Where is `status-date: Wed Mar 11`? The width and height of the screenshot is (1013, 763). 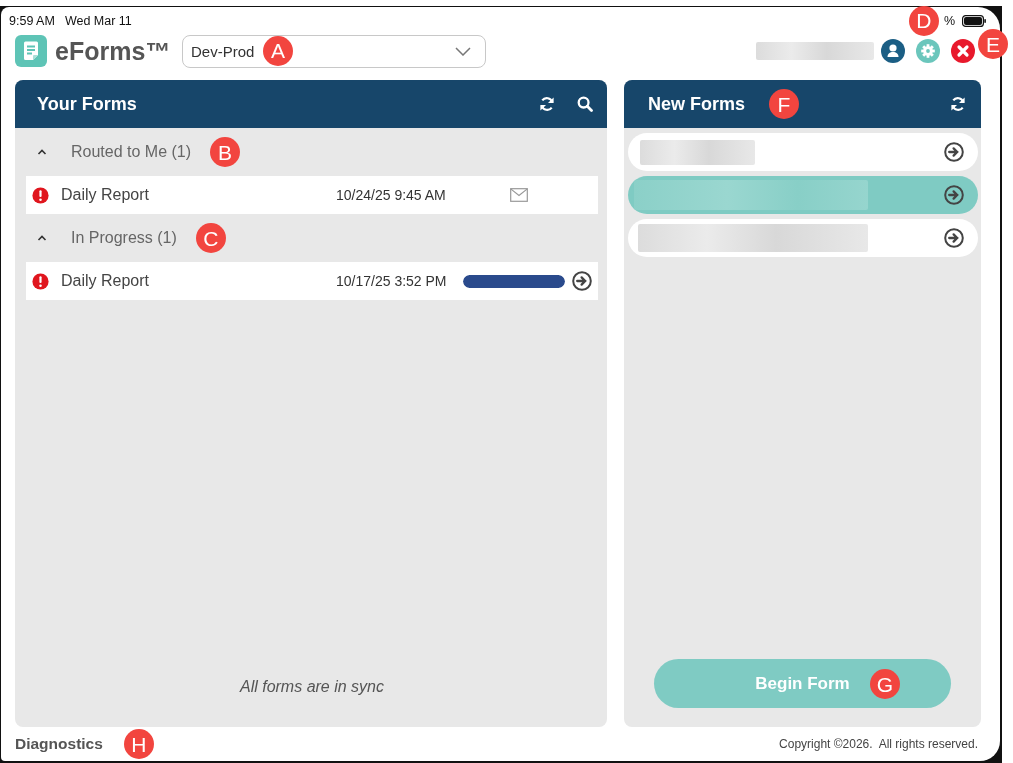
status-date: Wed Mar 11 is located at coordinates (98, 20).